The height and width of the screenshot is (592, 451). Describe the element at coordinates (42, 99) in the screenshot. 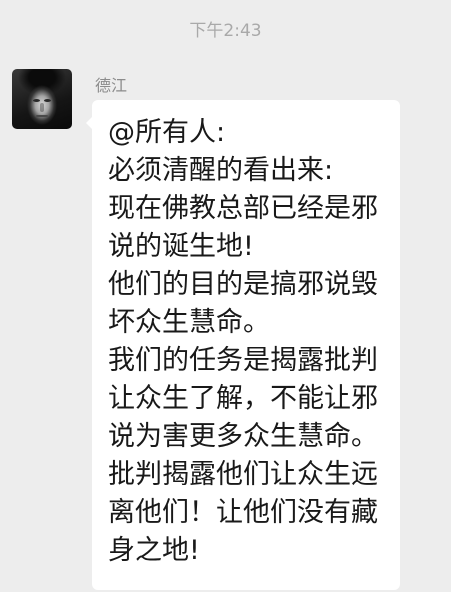

I see `sender-avatar` at that location.